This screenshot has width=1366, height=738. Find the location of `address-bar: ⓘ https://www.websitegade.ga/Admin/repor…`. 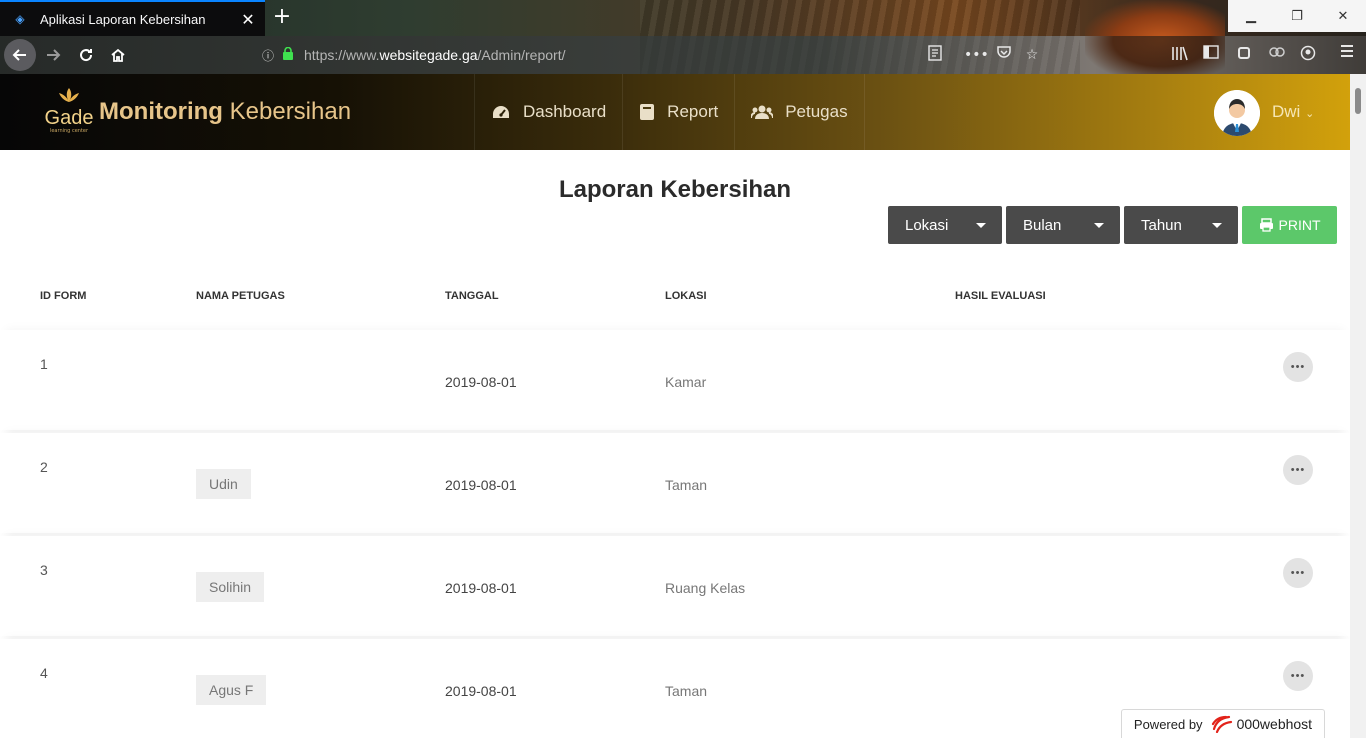

address-bar: ⓘ https://www.websitegade.ga/Admin/repor… is located at coordinates (600, 55).